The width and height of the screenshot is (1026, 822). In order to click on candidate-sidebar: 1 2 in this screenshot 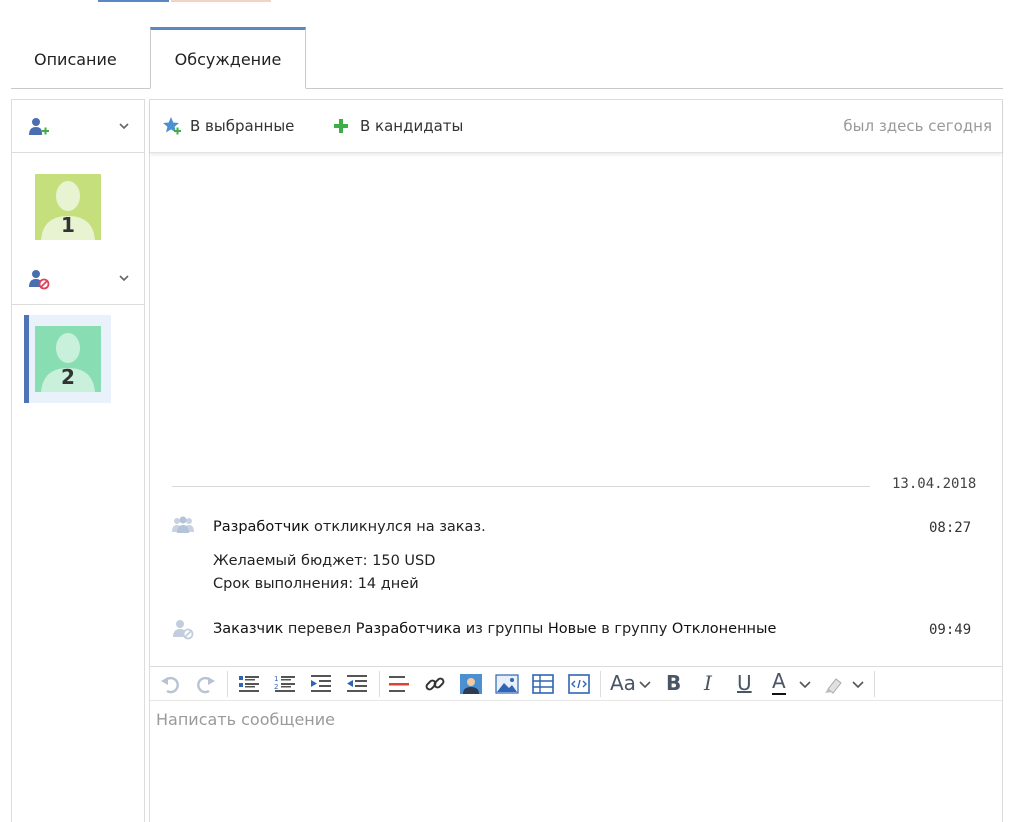, I will do `click(78, 460)`.